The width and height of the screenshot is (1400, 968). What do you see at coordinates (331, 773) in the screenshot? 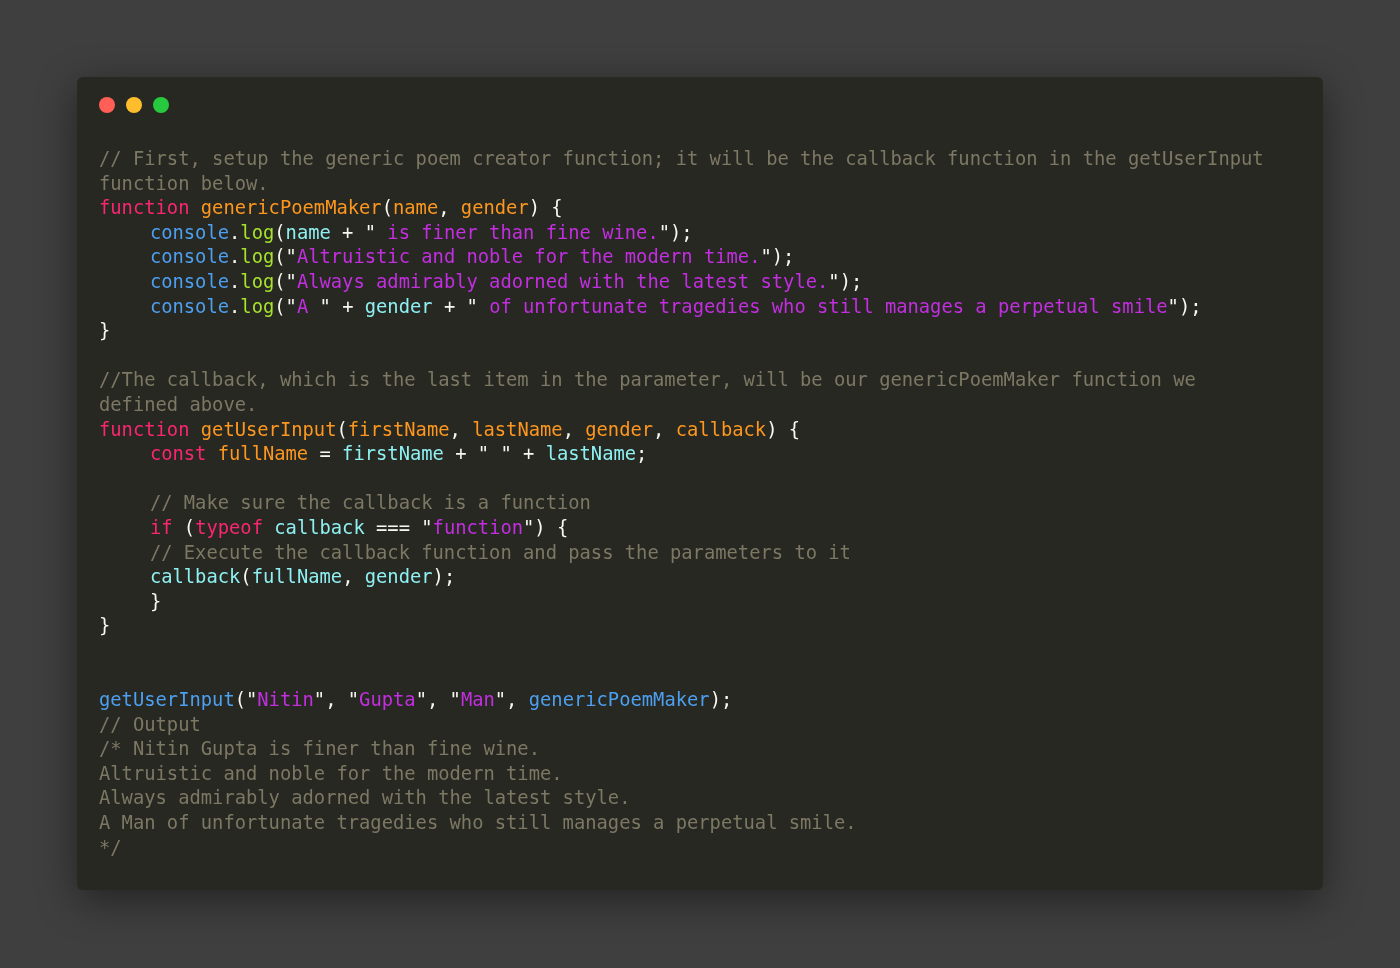
I see `code-line: Altruistic and noble for the modern time.` at bounding box center [331, 773].